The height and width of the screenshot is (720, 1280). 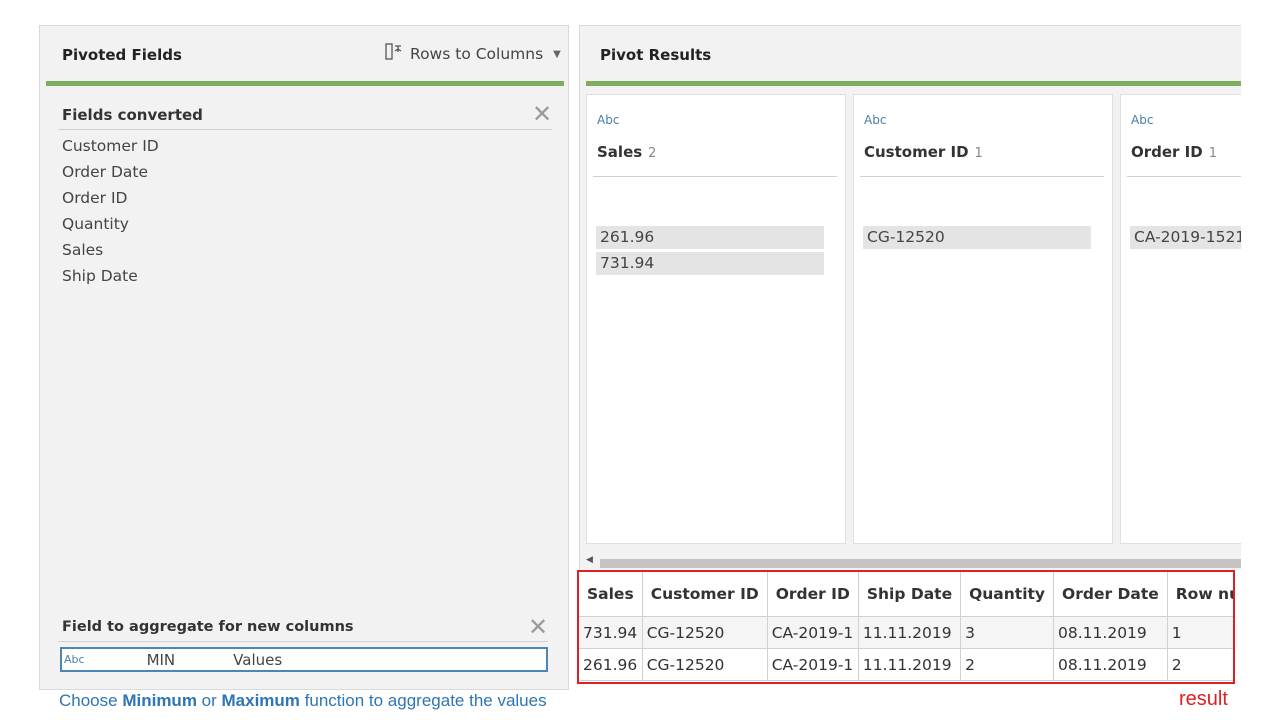 I want to click on pivot-results-title: Pivot Results, so click(x=656, y=55).